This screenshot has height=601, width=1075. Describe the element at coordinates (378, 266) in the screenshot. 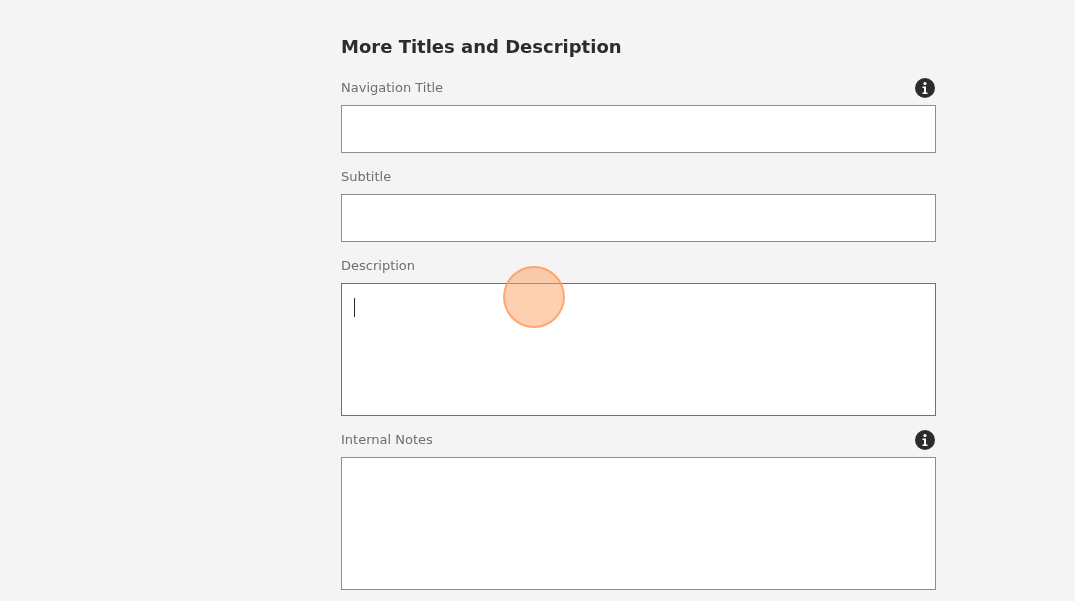

I see `field-label: Description` at that location.